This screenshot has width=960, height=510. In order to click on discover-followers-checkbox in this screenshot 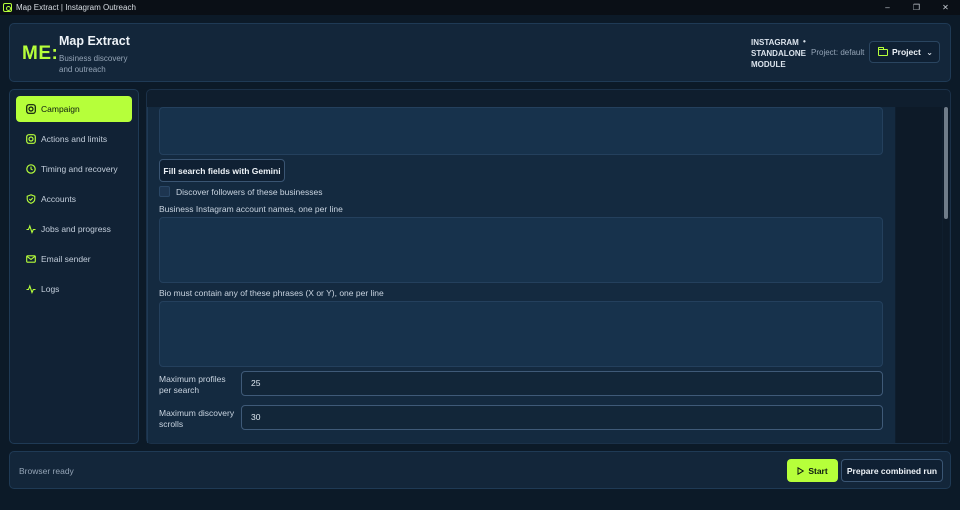, I will do `click(164, 191)`.